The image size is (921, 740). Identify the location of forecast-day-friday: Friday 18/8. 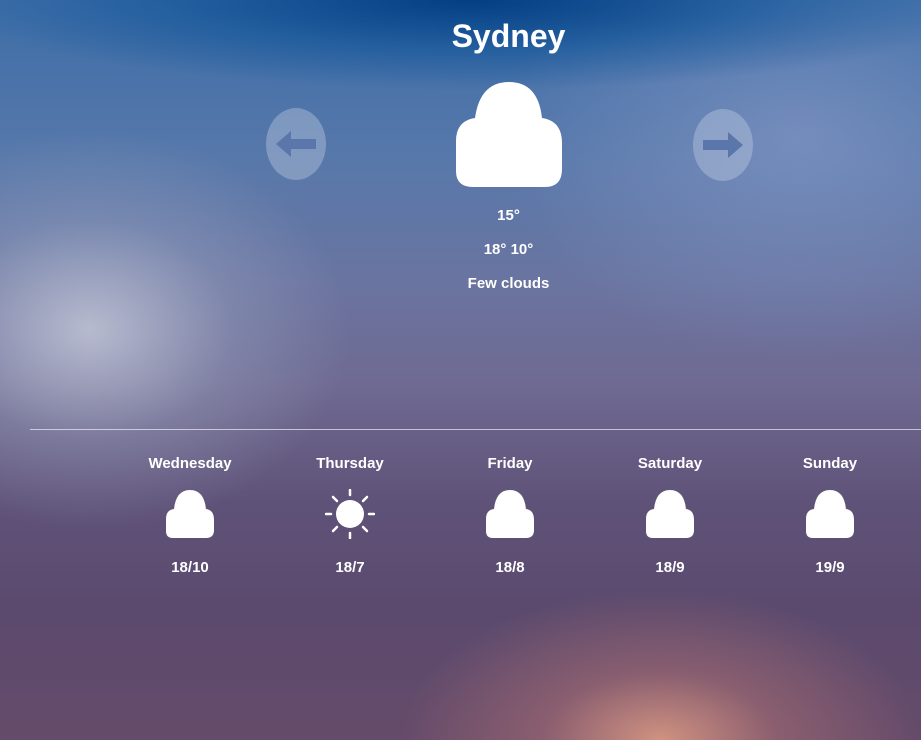
(510, 515).